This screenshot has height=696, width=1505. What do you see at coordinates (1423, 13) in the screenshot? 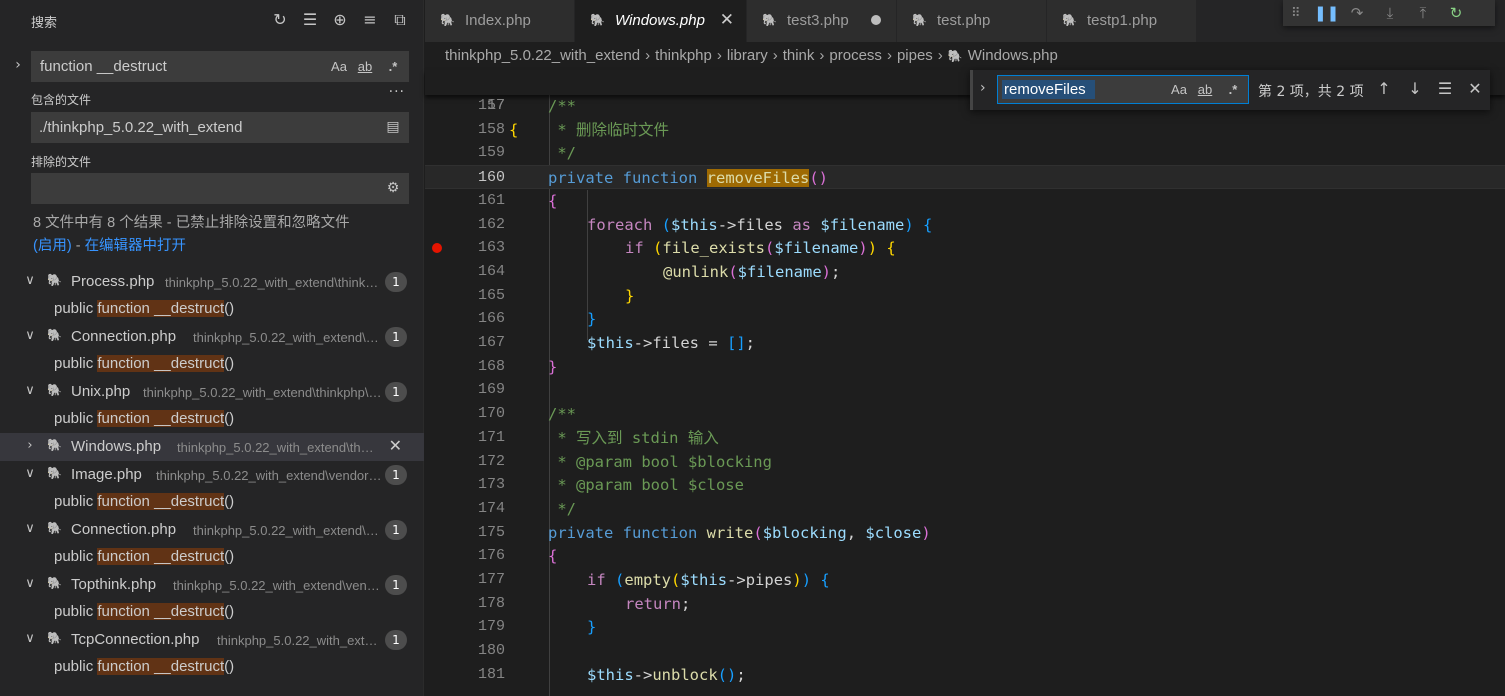
I see `step-out-icon: ⤒` at bounding box center [1423, 13].